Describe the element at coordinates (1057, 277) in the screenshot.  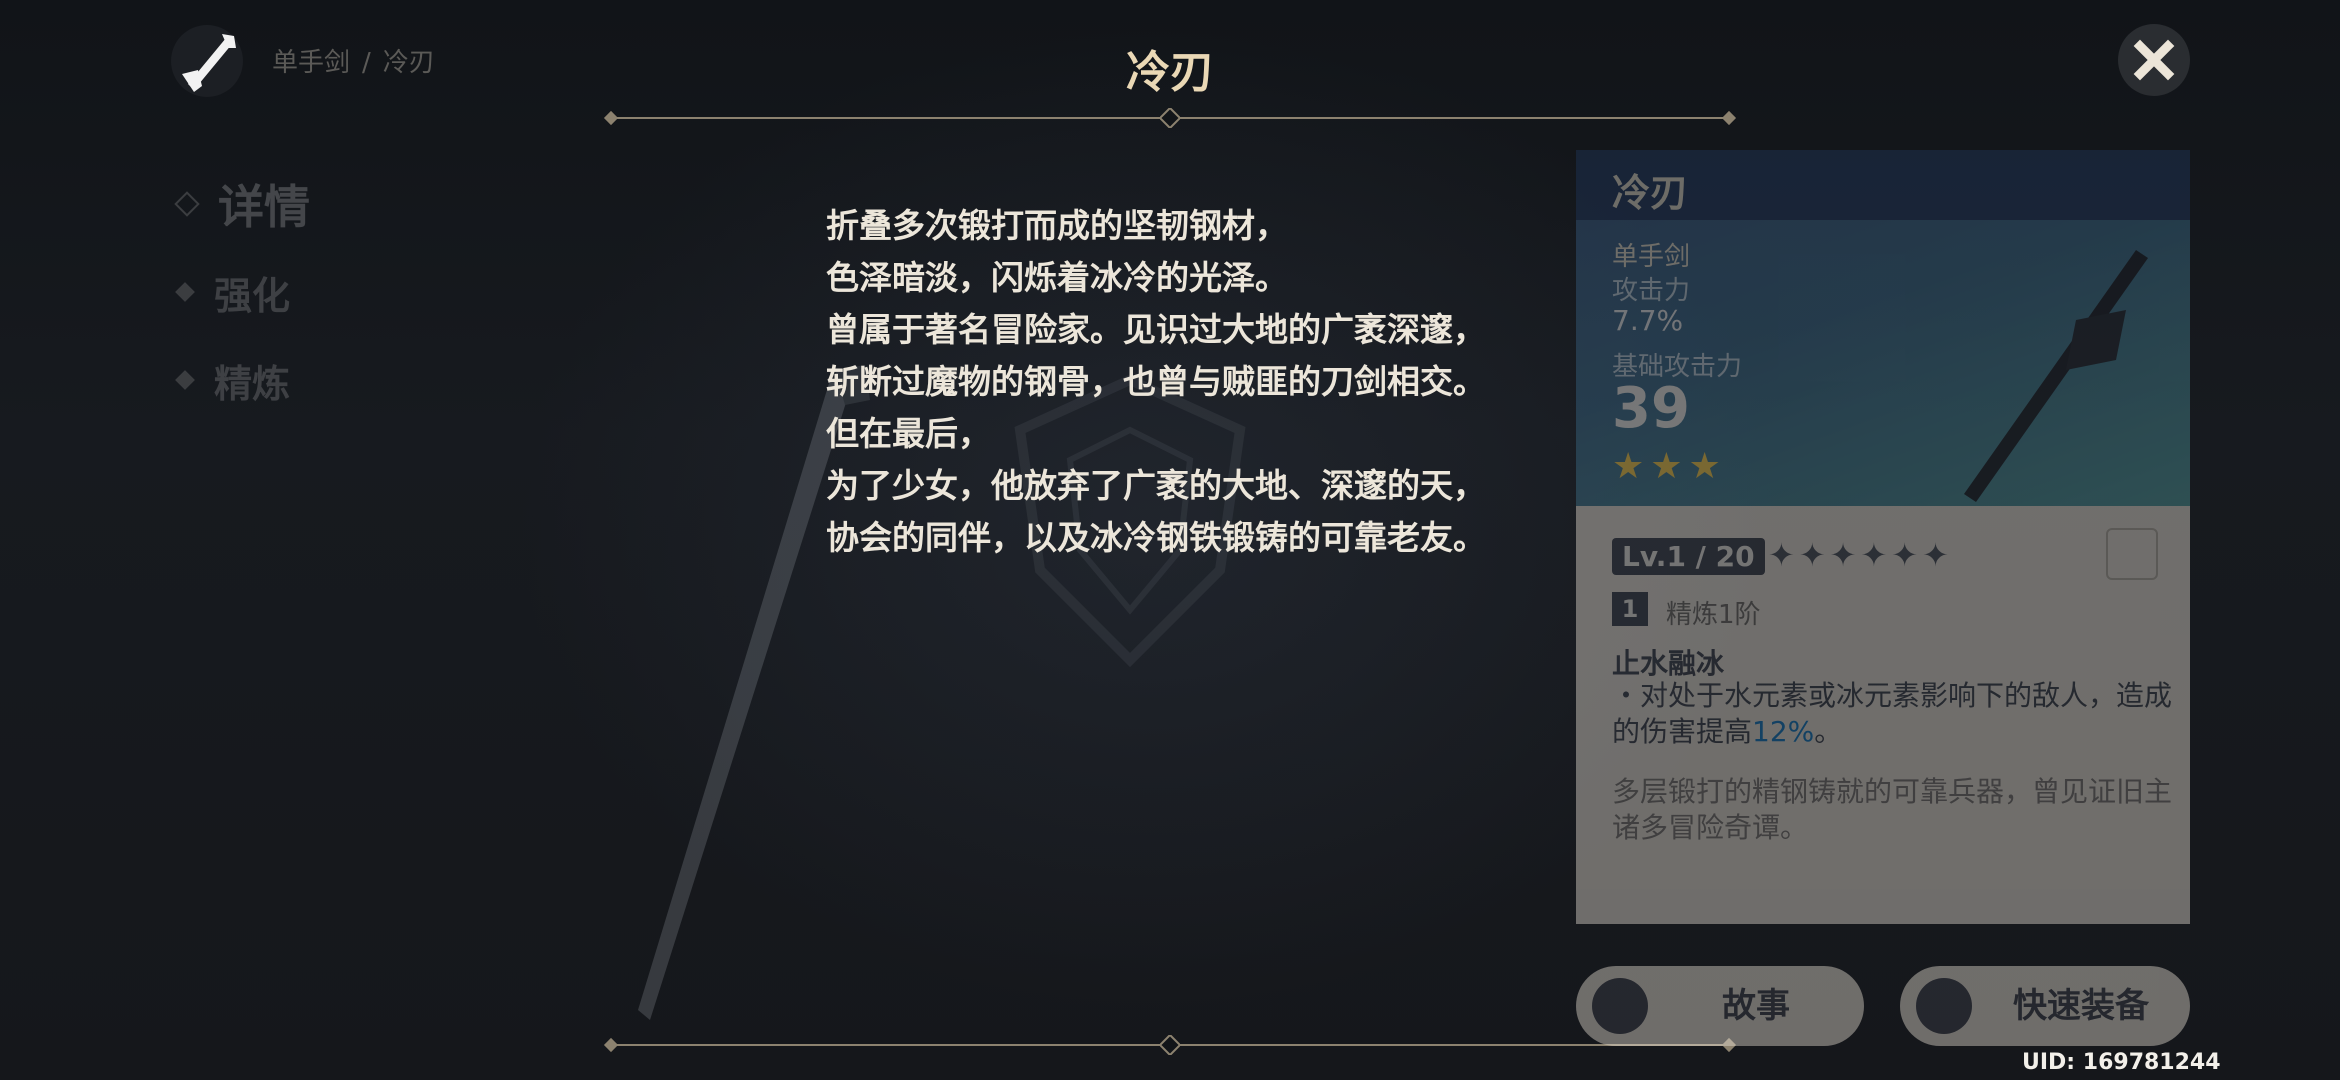
I see `story-line: 色泽暗淡，闪烁着冰冷的光泽。` at that location.